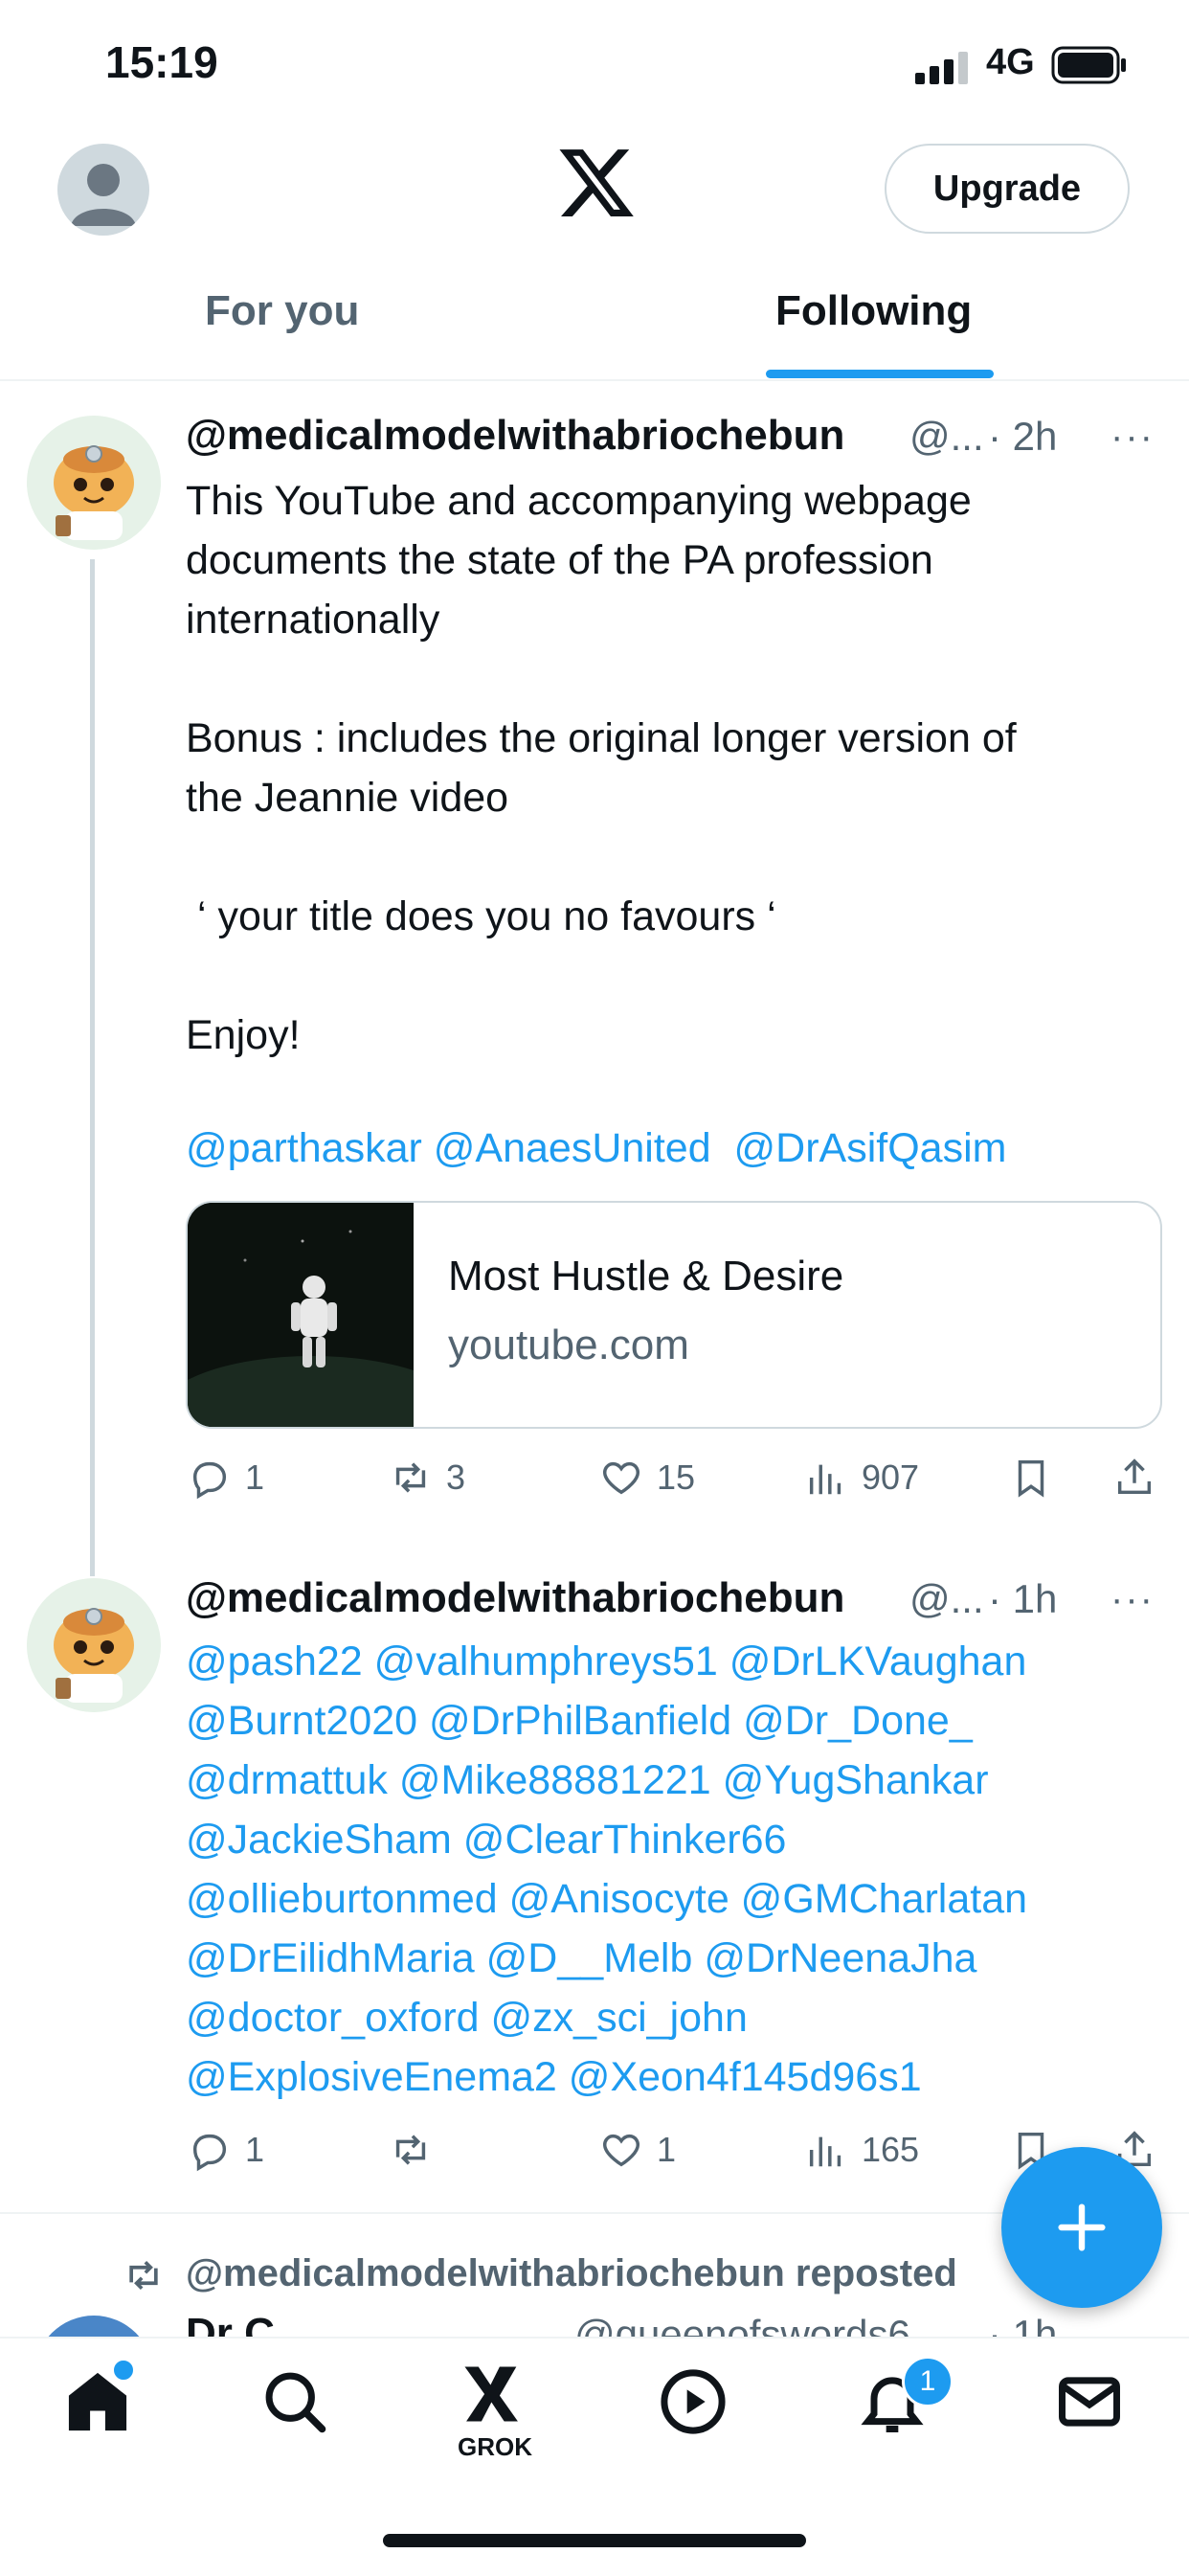 This screenshot has width=1189, height=2576. I want to click on views-button: 907, so click(861, 1478).